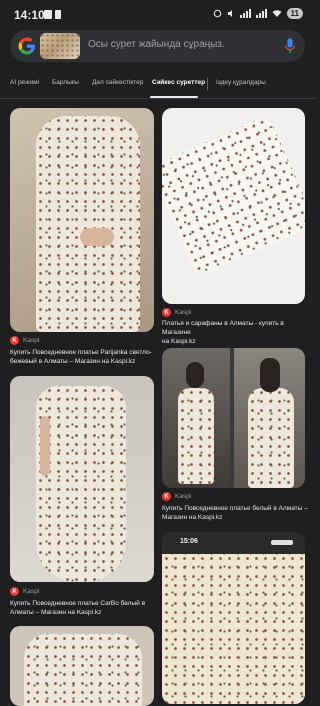 This screenshot has width=320, height=706. Describe the element at coordinates (179, 341) in the screenshot. I see `result-title-line: на Kaspi.kz` at that location.